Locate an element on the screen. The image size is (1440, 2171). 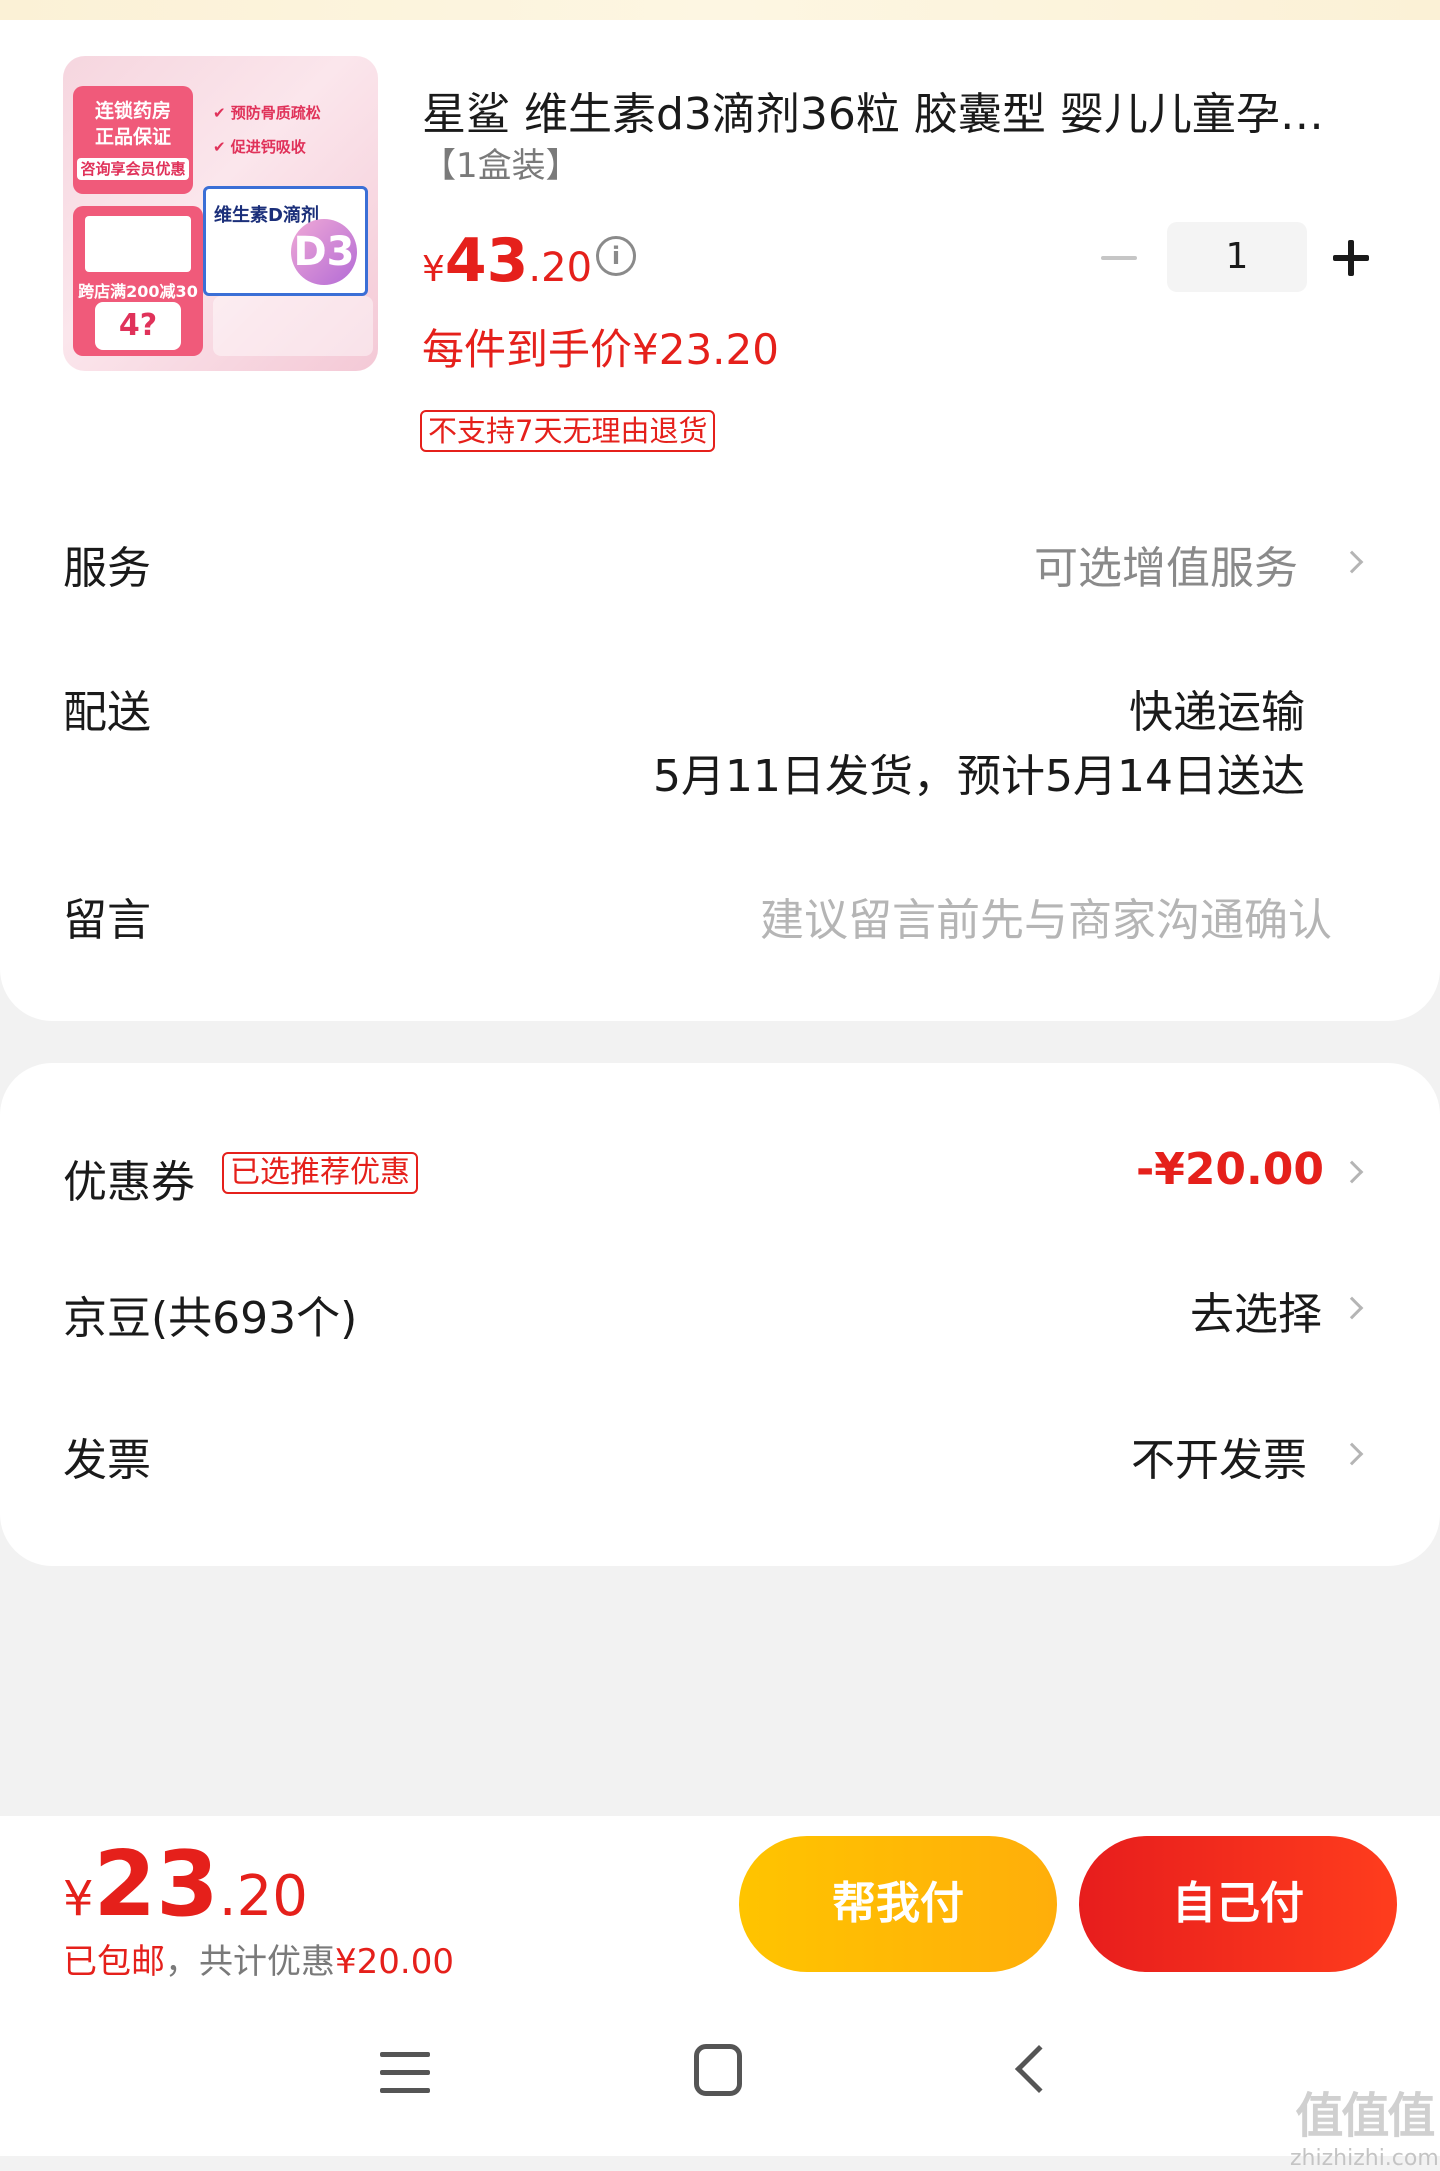
watermark-site: zhizhizhi.com is located at coordinates (1364, 2158).